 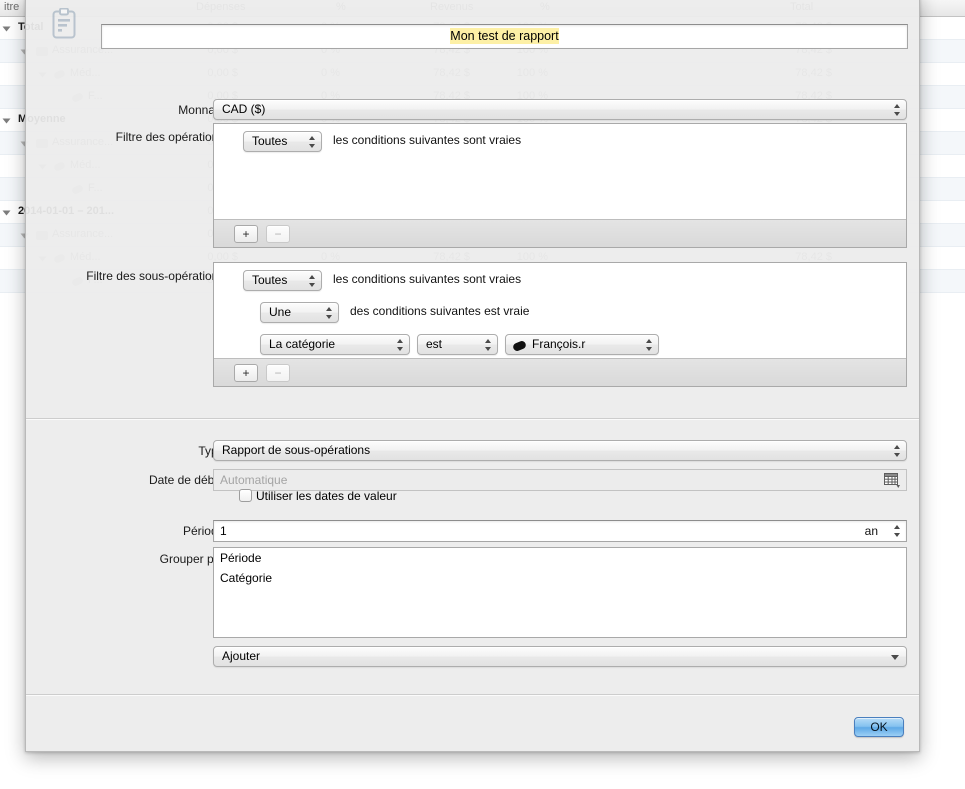 What do you see at coordinates (158, 276) in the screenshot?
I see `suboperations-filter-label: Filtre des sous-opérations :` at bounding box center [158, 276].